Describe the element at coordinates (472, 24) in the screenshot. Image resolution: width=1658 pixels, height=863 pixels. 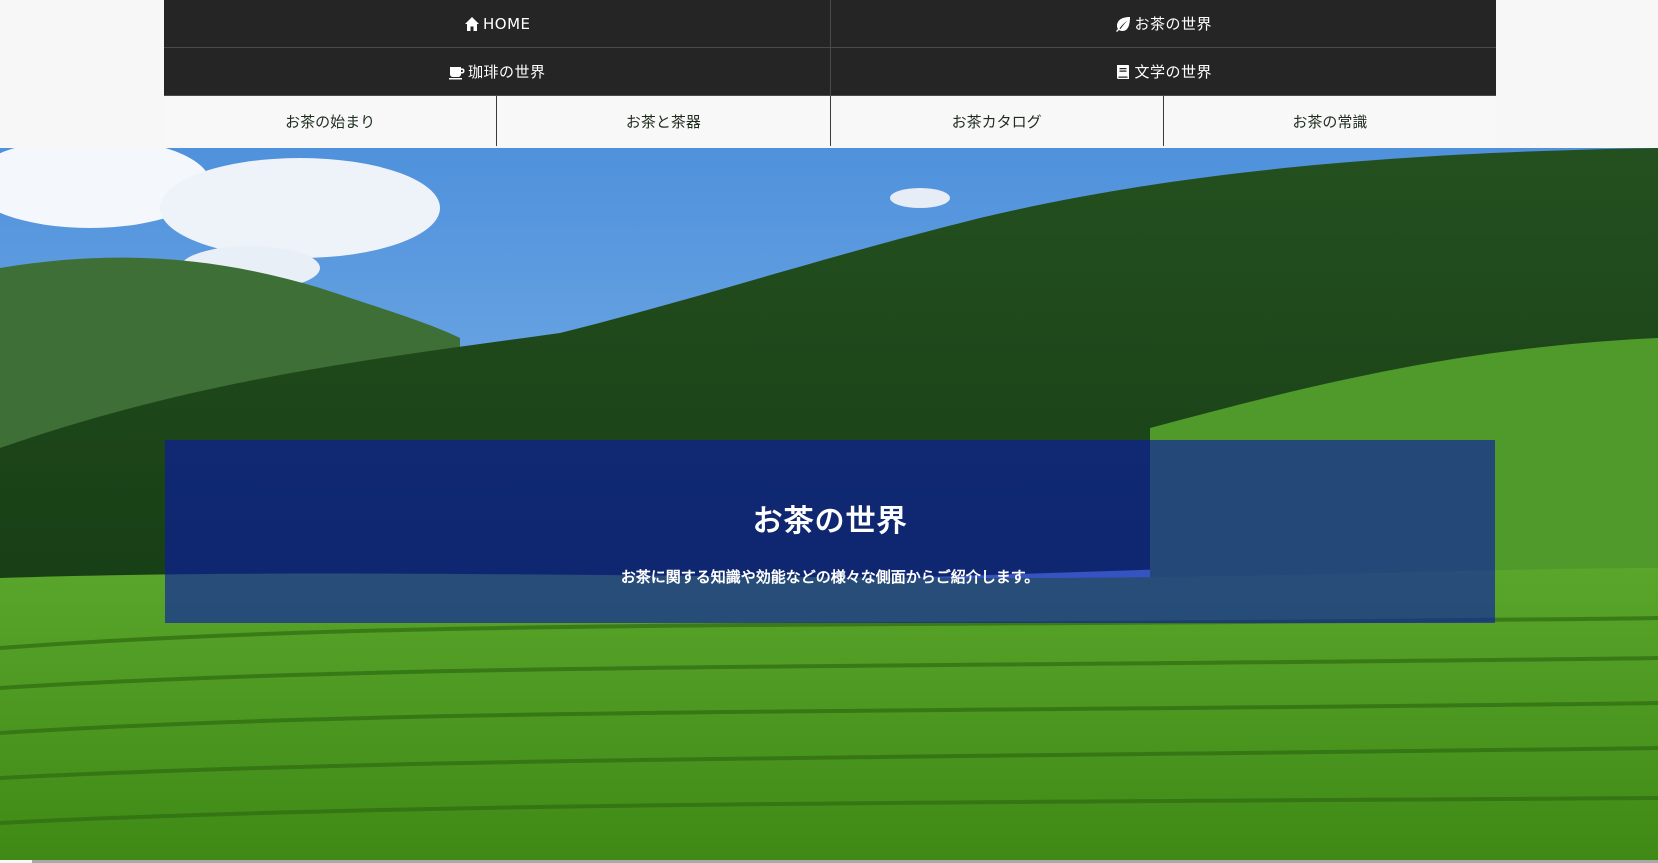
I see `home-icon` at that location.